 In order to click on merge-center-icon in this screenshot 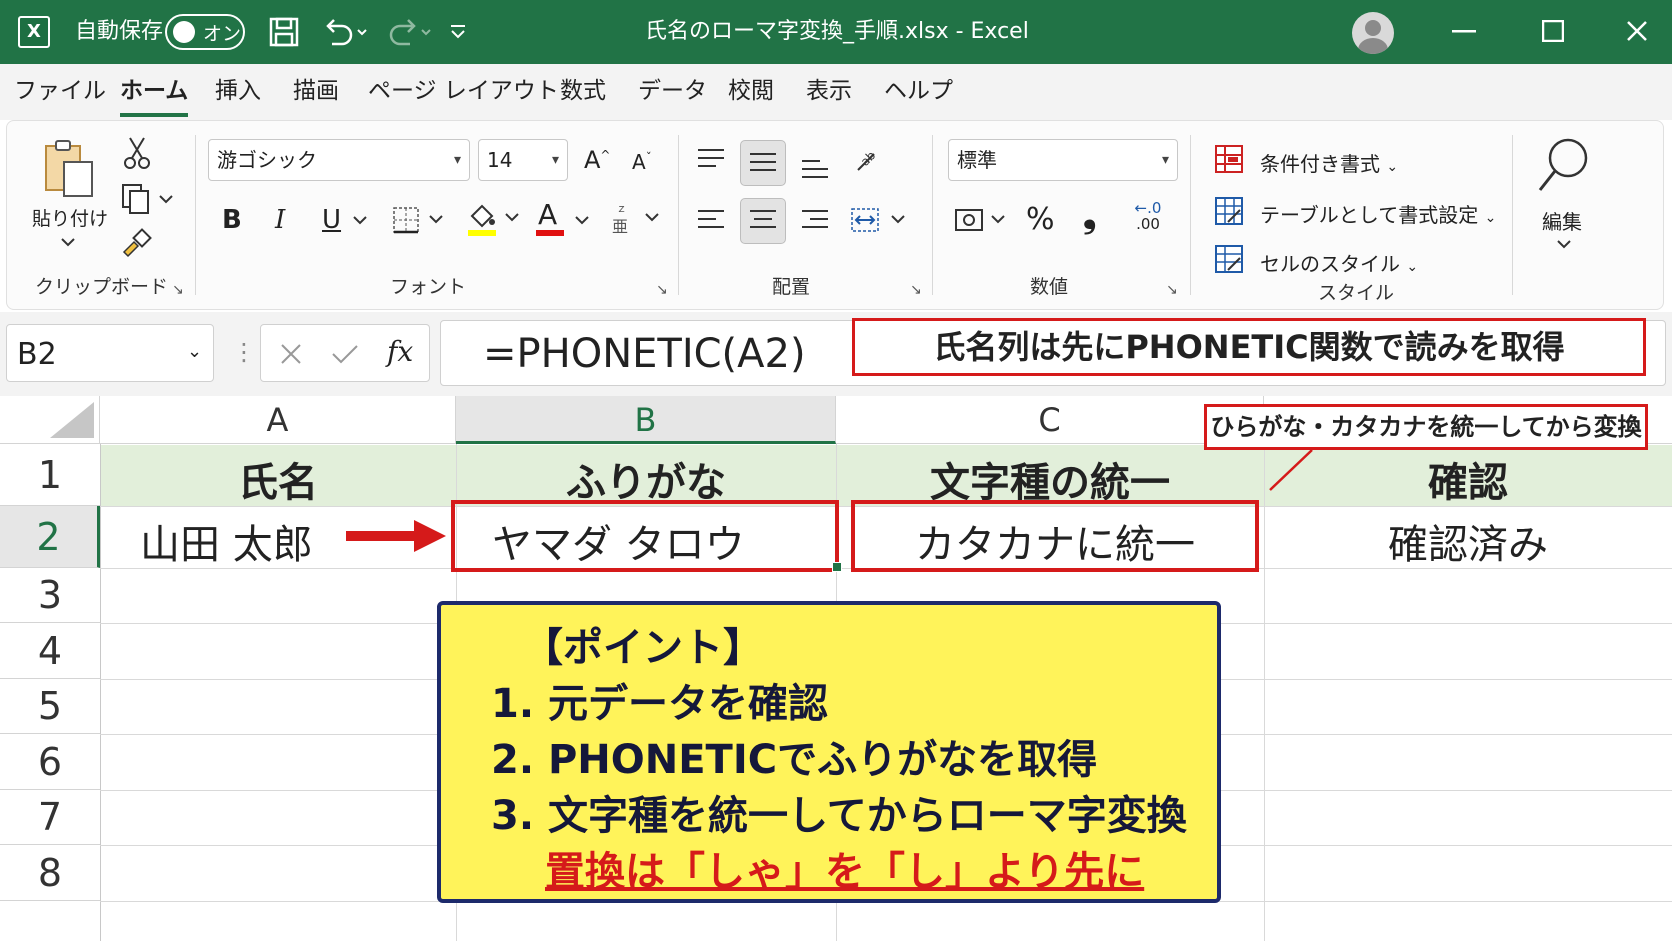, I will do `click(880, 221)`.